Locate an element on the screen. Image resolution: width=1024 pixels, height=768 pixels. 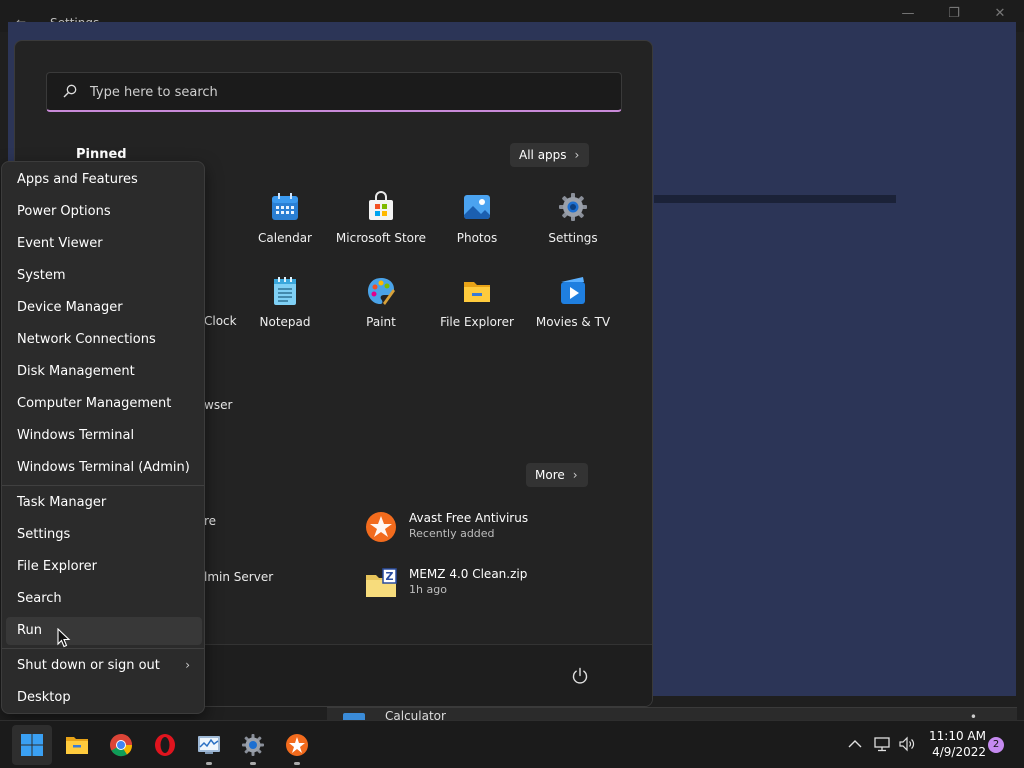
pinned-app-paint: Paint is located at coordinates (381, 310).